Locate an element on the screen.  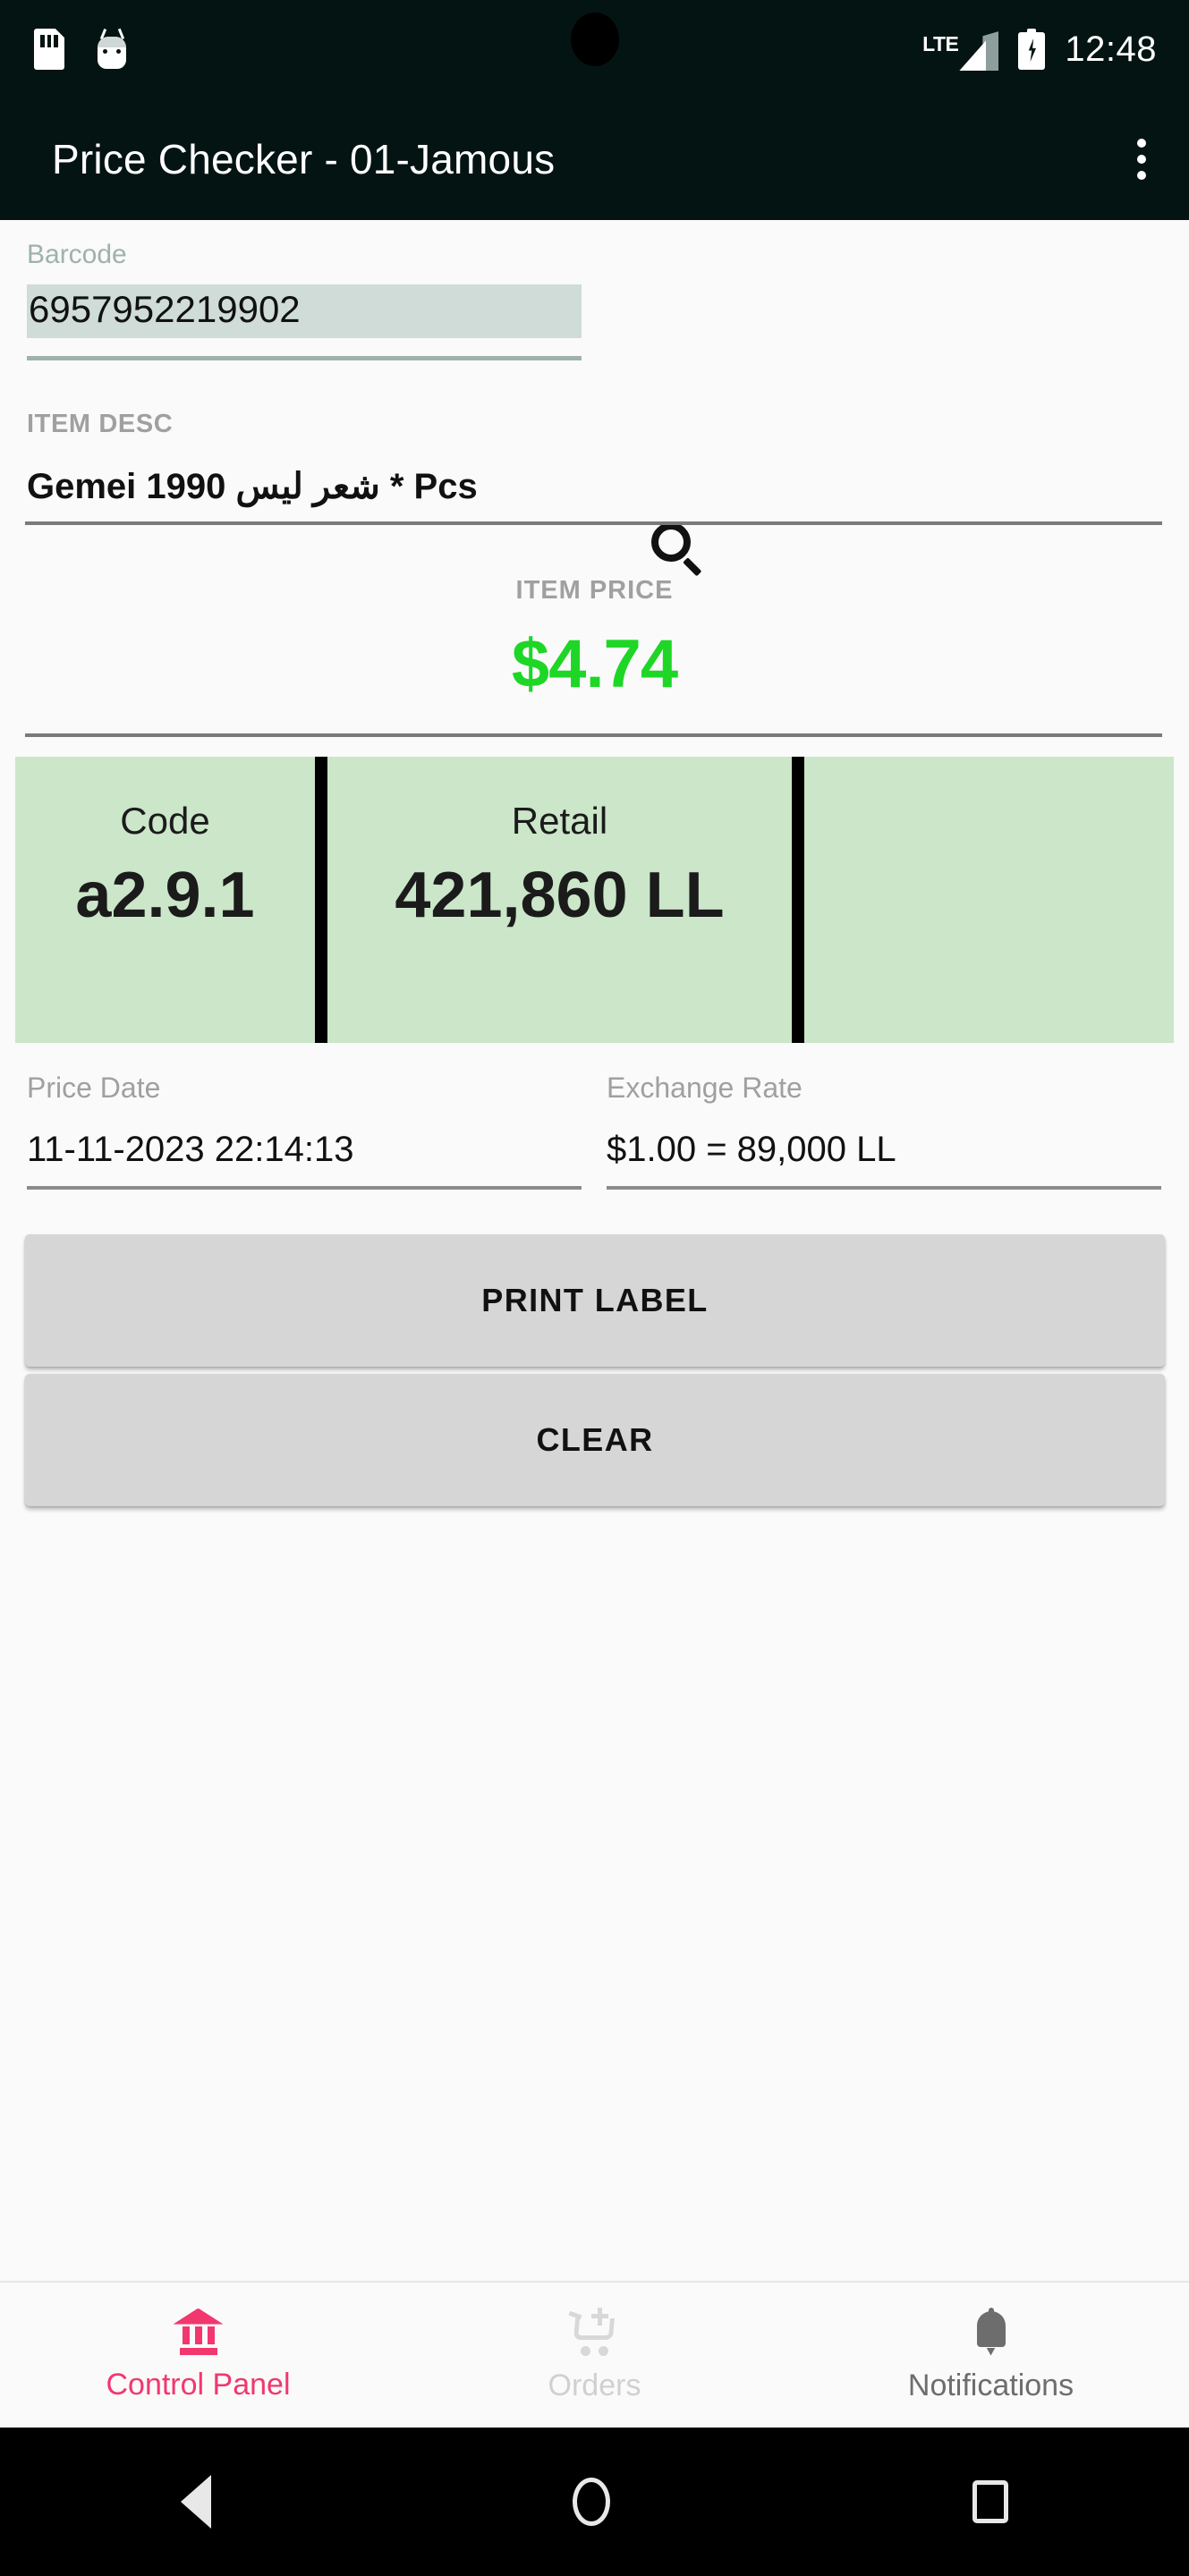
nav-item-notifications: Notifications is located at coordinates (991, 2355).